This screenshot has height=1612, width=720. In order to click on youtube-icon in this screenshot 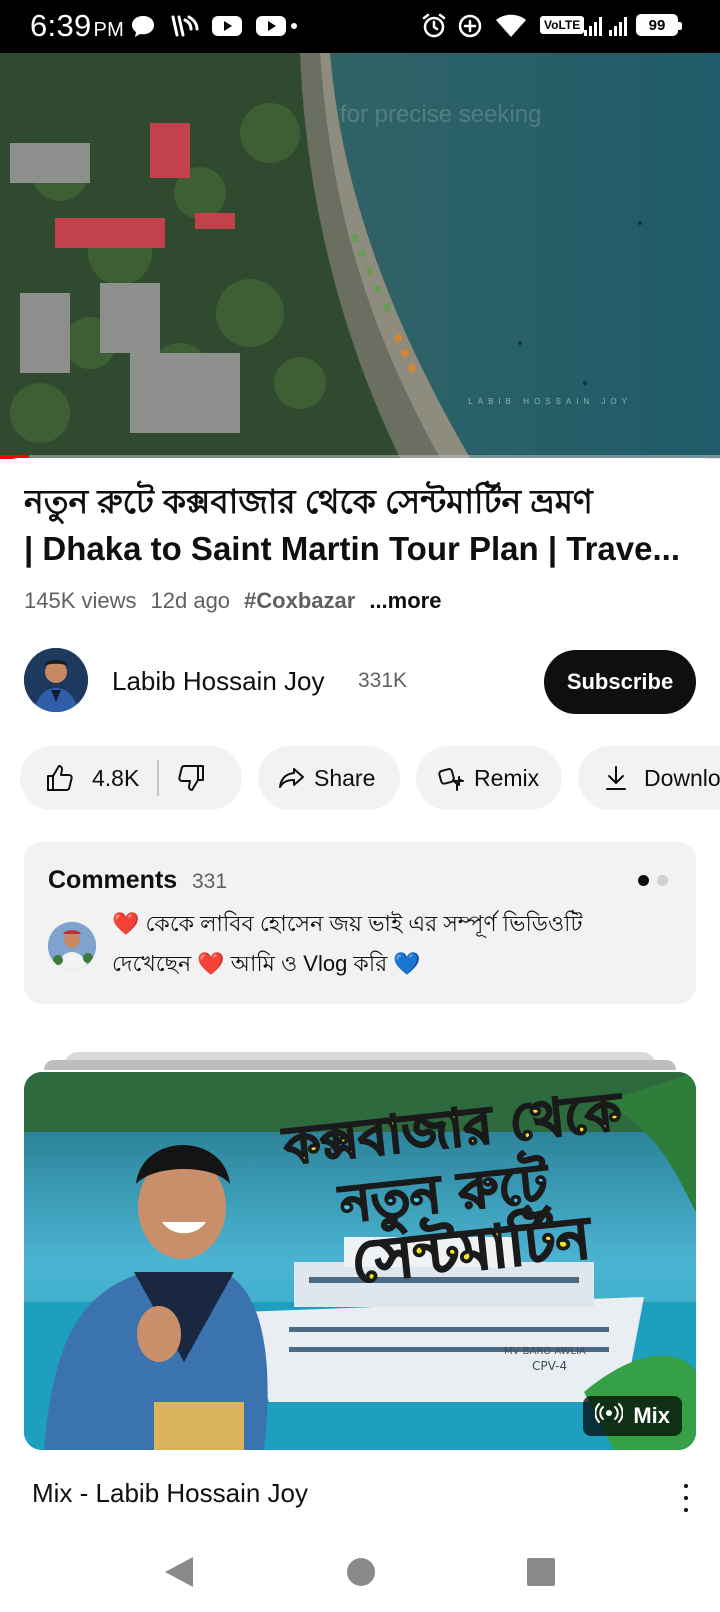, I will do `click(227, 26)`.